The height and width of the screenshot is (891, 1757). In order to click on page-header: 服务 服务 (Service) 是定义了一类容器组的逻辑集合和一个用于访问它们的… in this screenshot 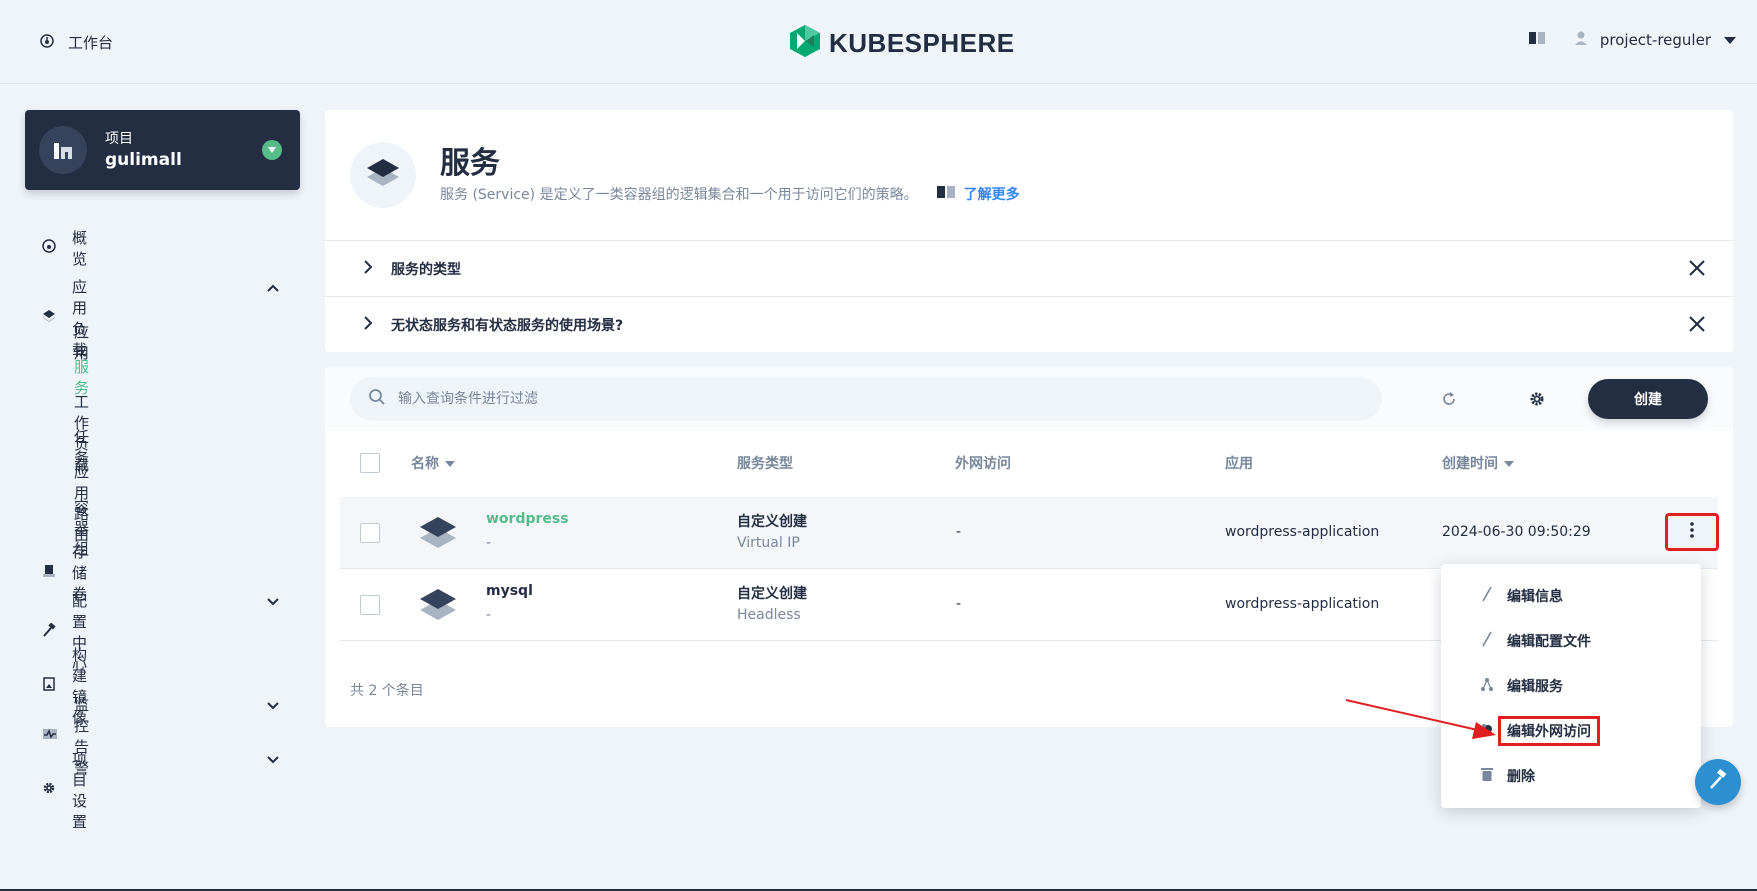, I will do `click(1029, 175)`.